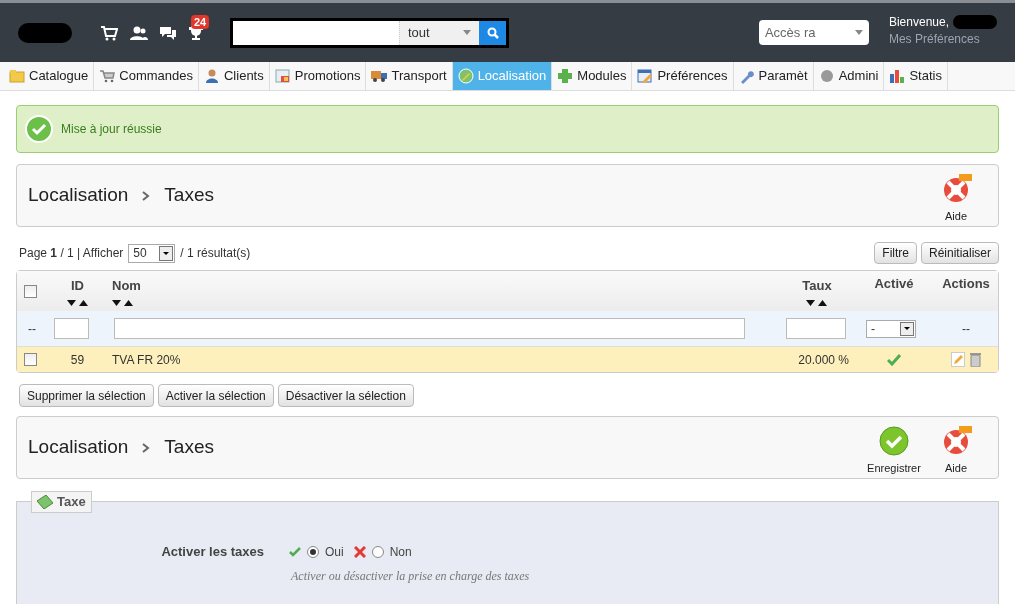 This screenshot has width=1015, height=604. Describe the element at coordinates (439, 32) in the screenshot. I see `search-scope-select: tout` at that location.